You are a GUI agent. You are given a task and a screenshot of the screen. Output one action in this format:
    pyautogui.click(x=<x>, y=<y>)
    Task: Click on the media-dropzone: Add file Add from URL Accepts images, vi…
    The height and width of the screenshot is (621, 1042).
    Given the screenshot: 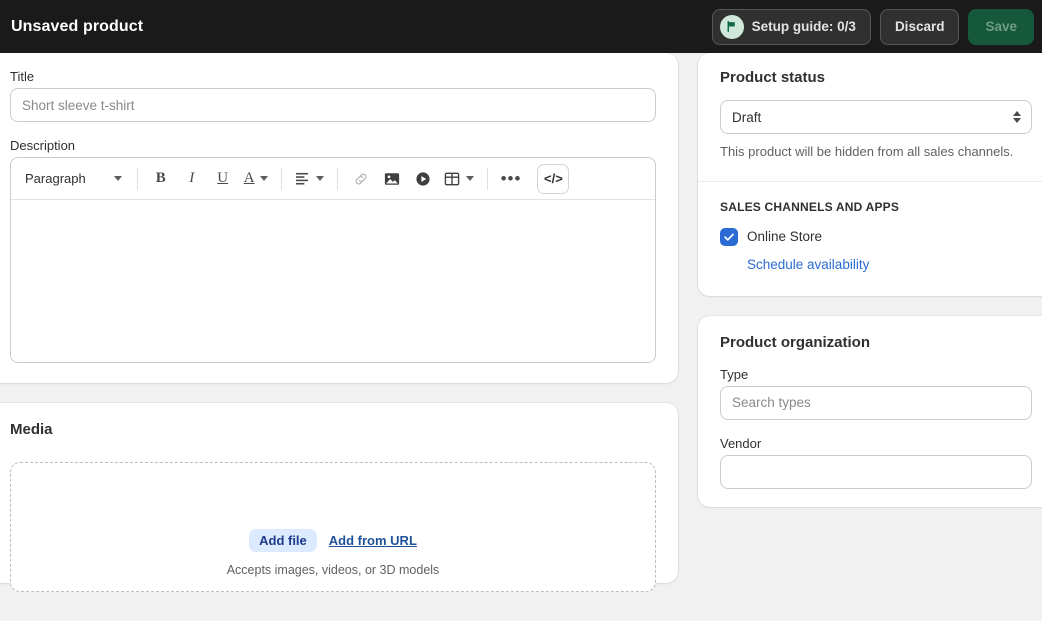 What is the action you would take?
    pyautogui.click(x=333, y=527)
    